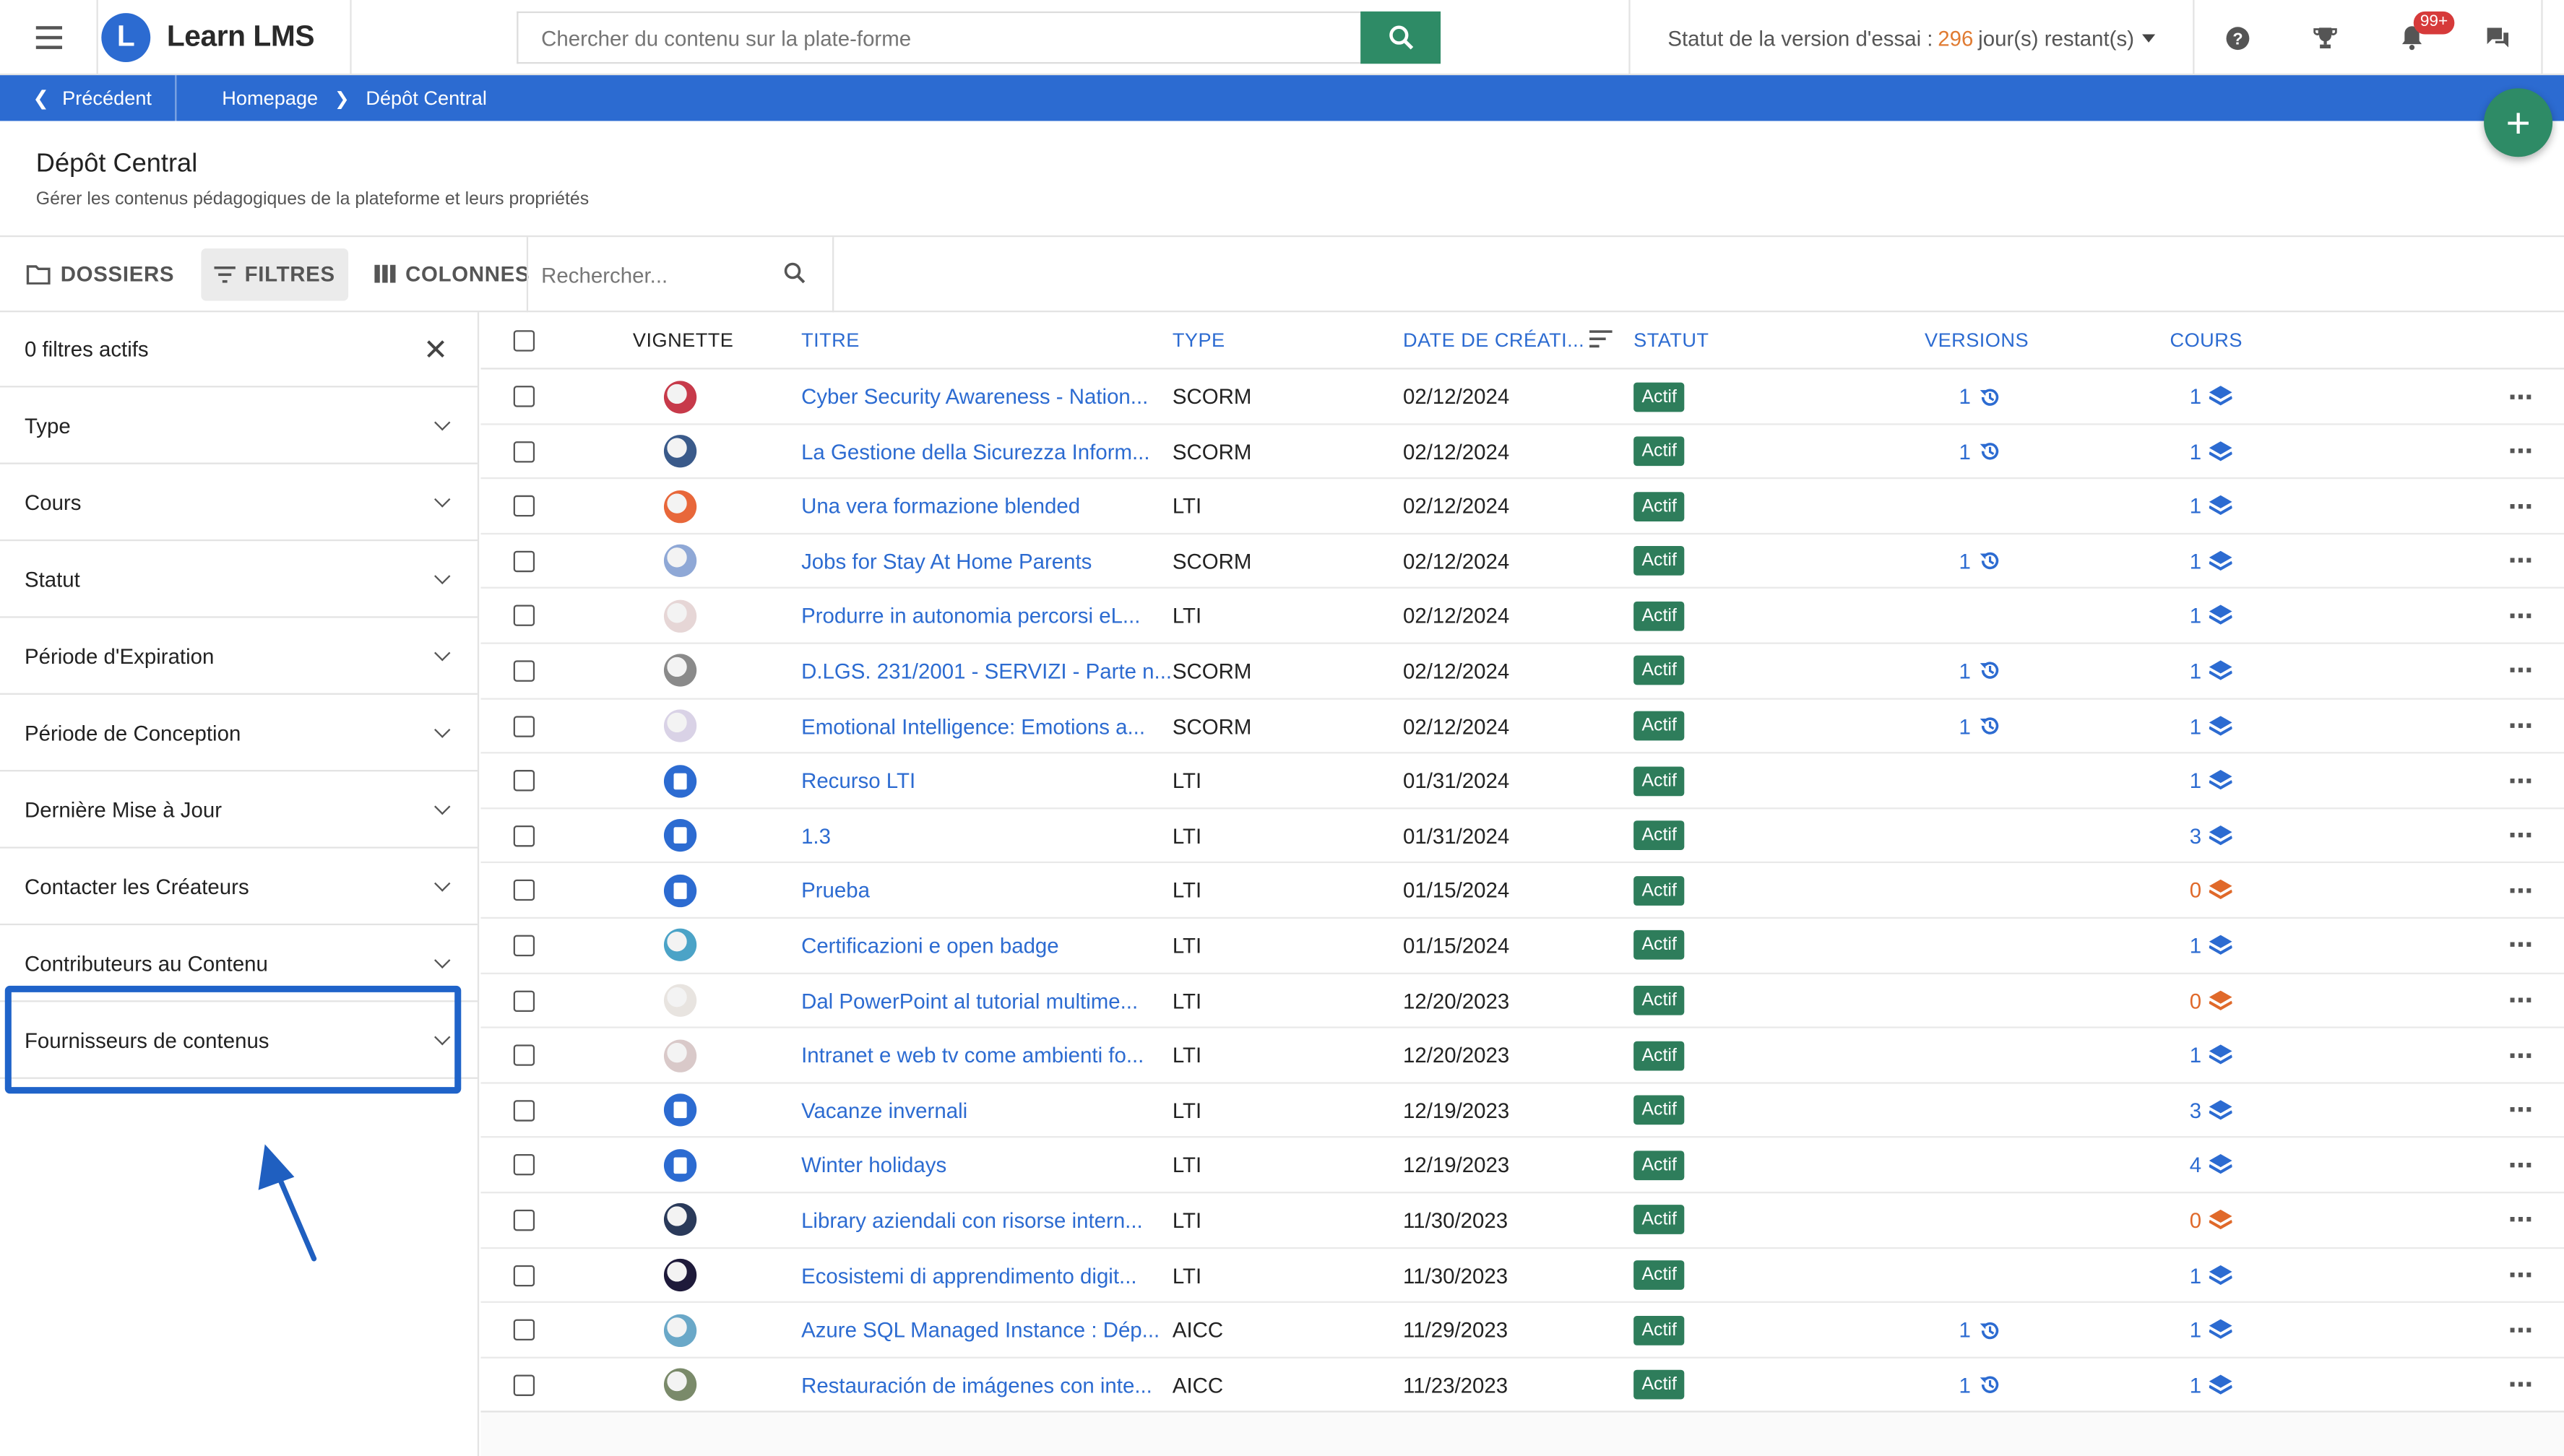 Image resolution: width=2564 pixels, height=1456 pixels. Describe the element at coordinates (930, 946) in the screenshot. I see `row-title: Certificazioni e open badge` at that location.